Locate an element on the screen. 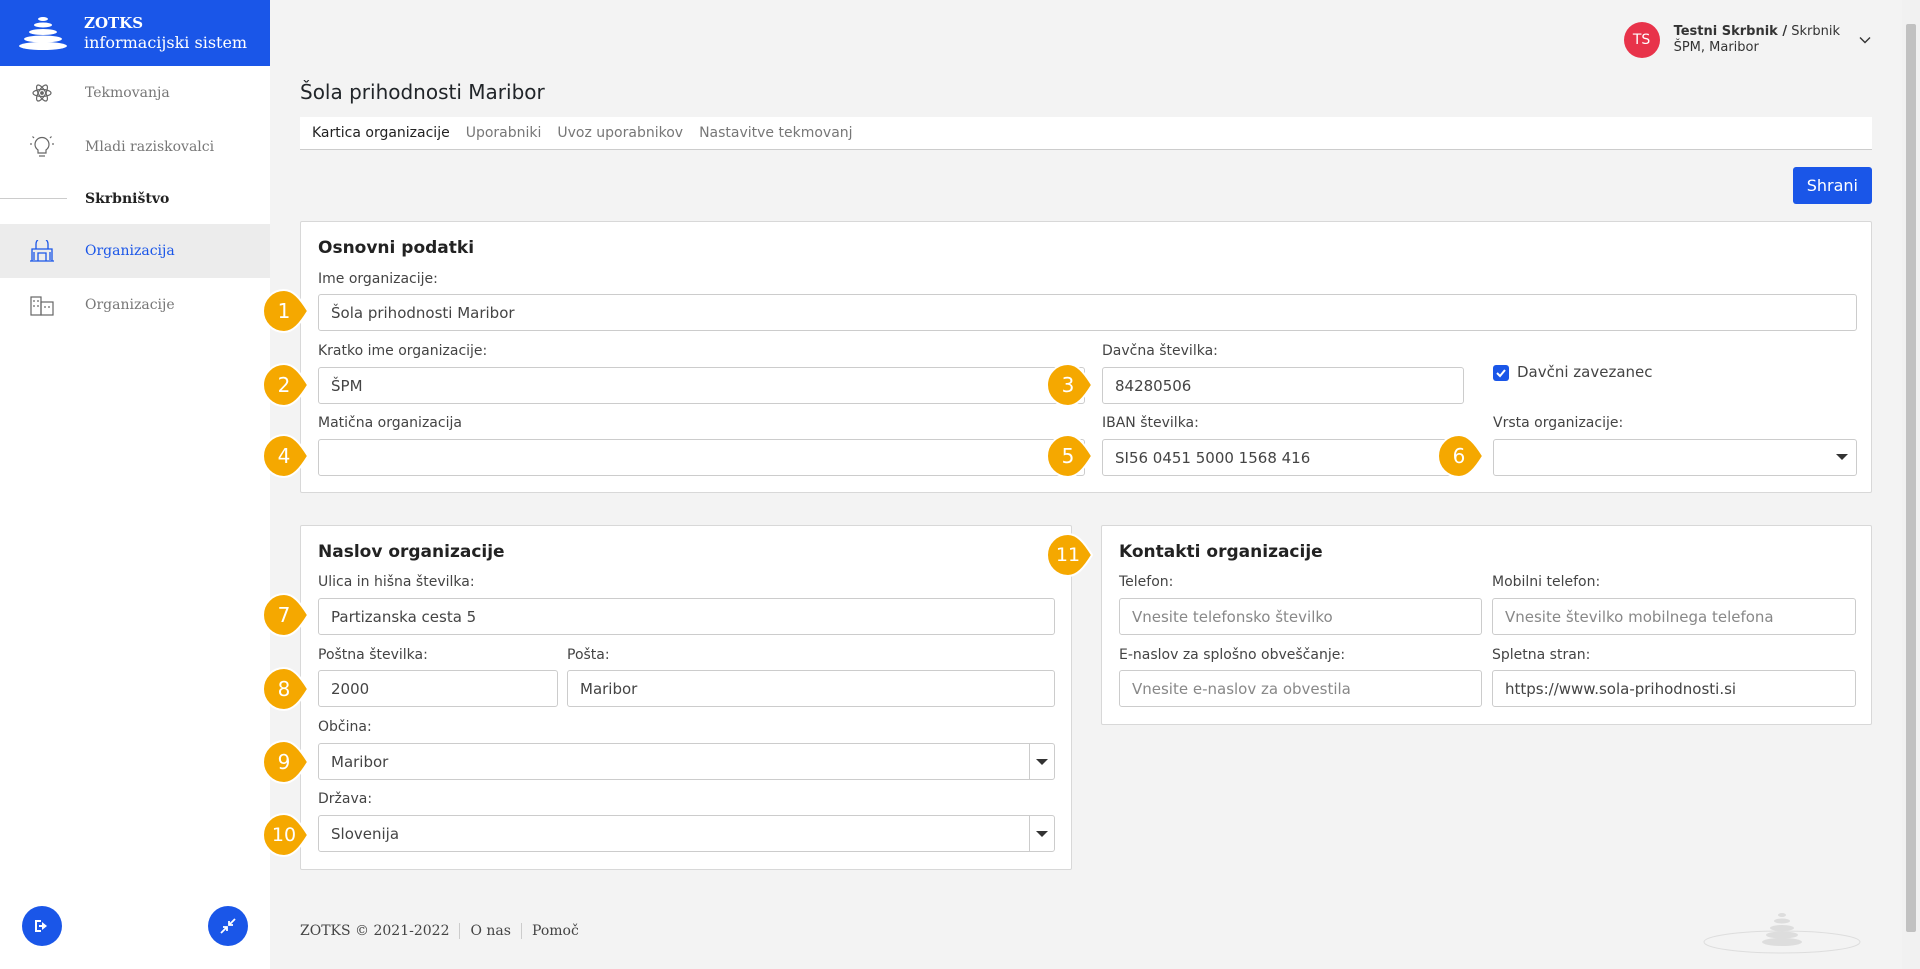  atom-icon is located at coordinates (42, 93).